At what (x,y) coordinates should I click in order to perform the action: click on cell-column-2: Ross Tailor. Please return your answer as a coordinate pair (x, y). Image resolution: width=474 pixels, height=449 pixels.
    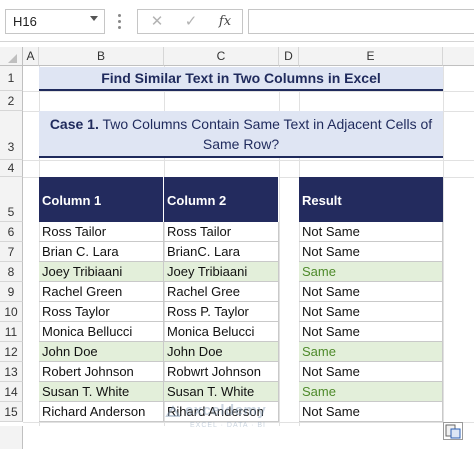
    Looking at the image, I should click on (221, 232).